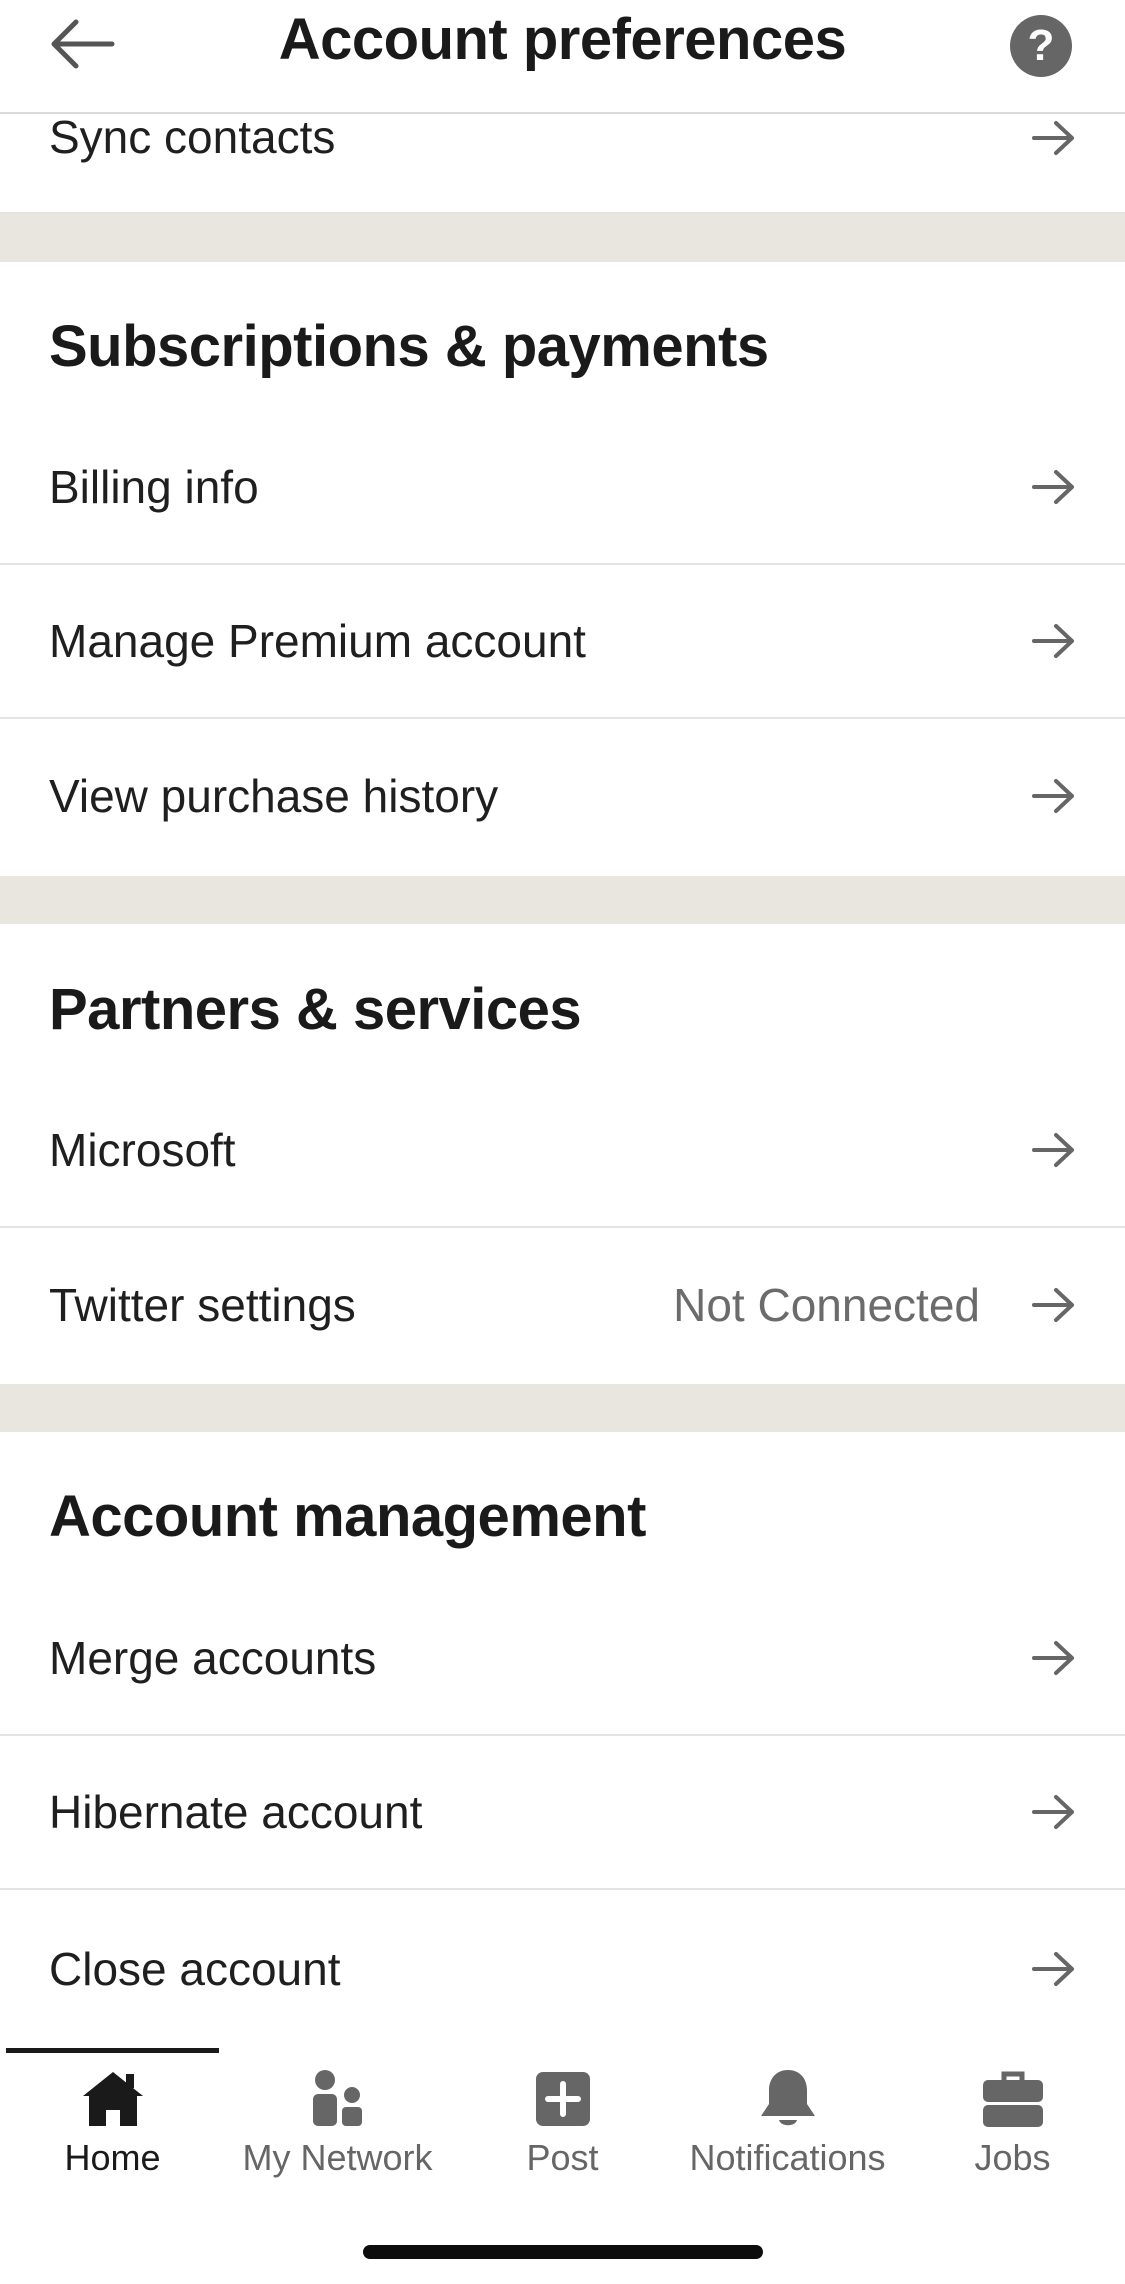 The height and width of the screenshot is (2284, 1125). I want to click on row-label: Manage Premium account, so click(317, 641).